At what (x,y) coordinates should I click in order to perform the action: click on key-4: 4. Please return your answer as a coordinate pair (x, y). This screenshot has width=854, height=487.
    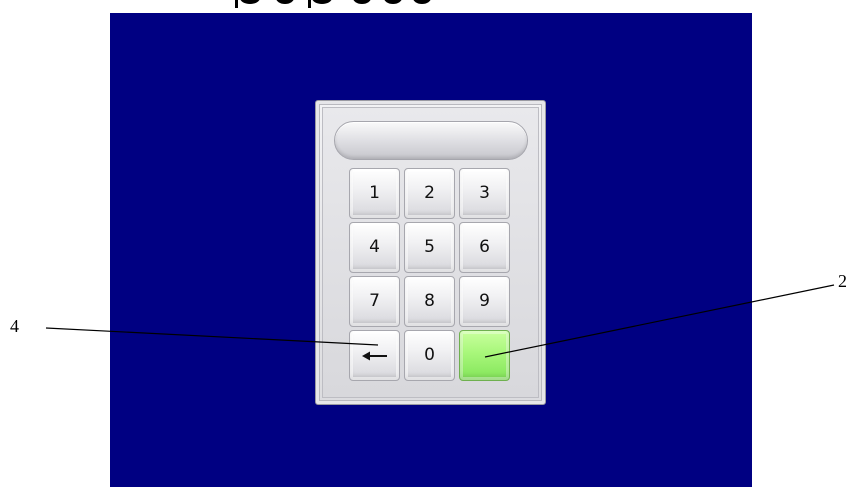
    Looking at the image, I should click on (374, 247).